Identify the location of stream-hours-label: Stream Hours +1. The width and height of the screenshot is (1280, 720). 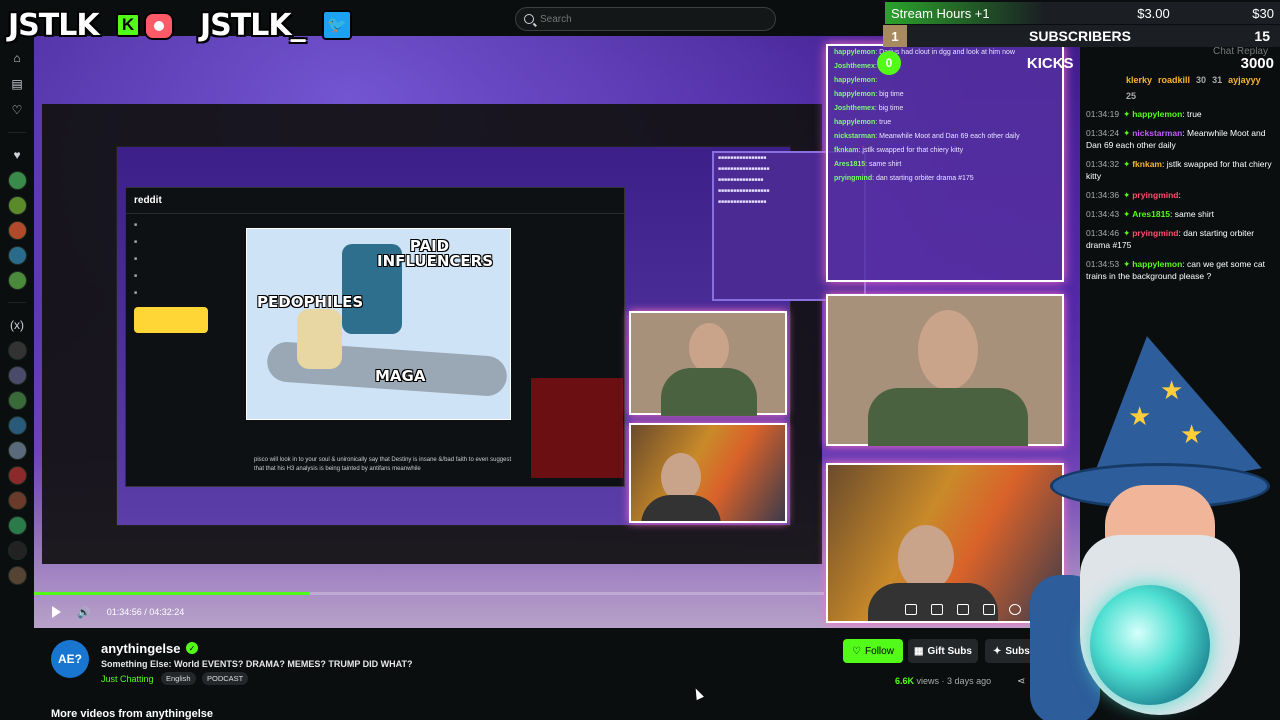
(940, 13).